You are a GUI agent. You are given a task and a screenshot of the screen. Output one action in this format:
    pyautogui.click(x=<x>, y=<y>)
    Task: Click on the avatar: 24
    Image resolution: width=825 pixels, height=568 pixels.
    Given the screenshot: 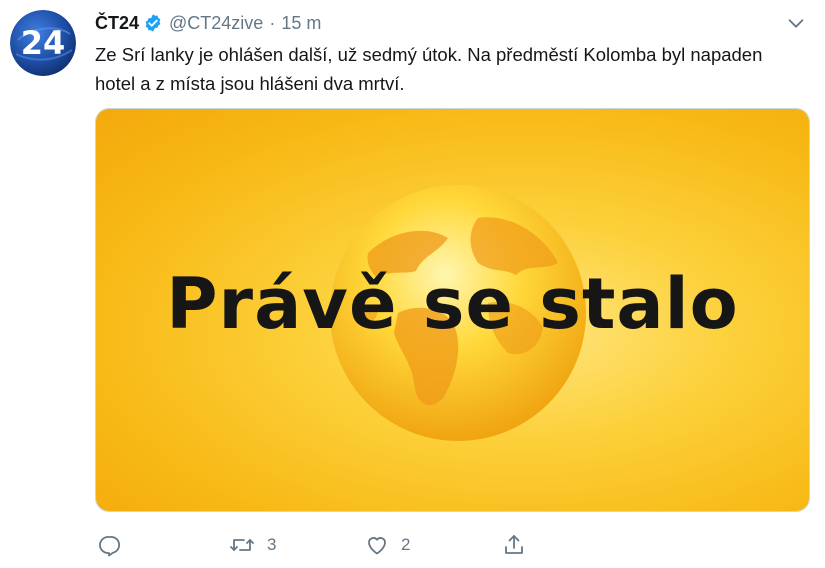 What is the action you would take?
    pyautogui.click(x=43, y=43)
    